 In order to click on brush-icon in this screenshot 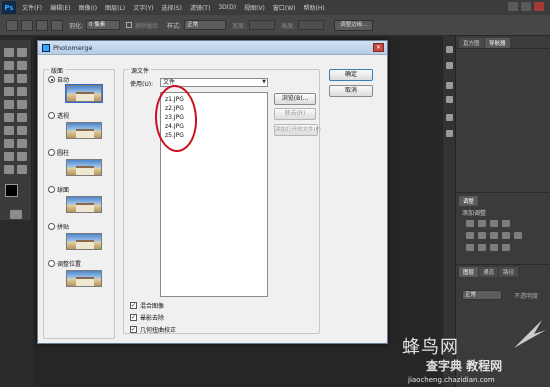, I will do `click(22, 91)`.